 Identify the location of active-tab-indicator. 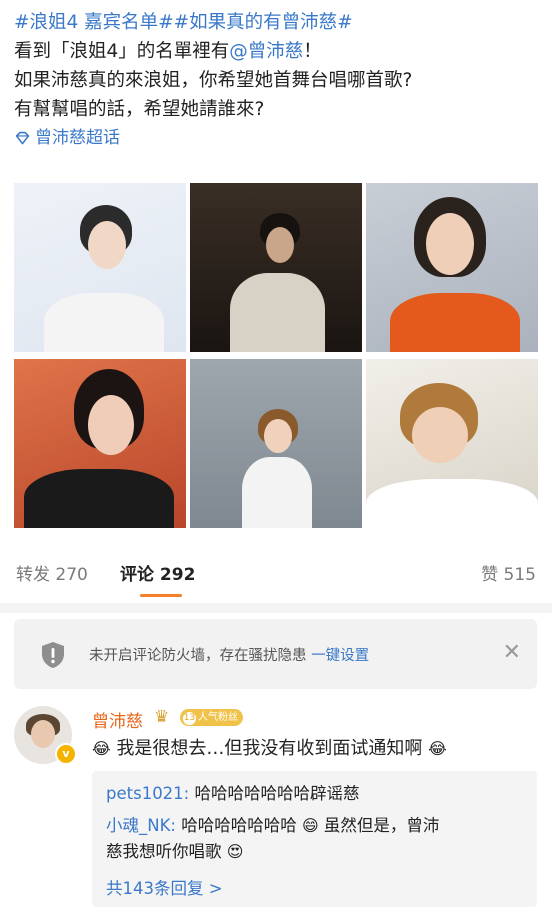
(161, 595).